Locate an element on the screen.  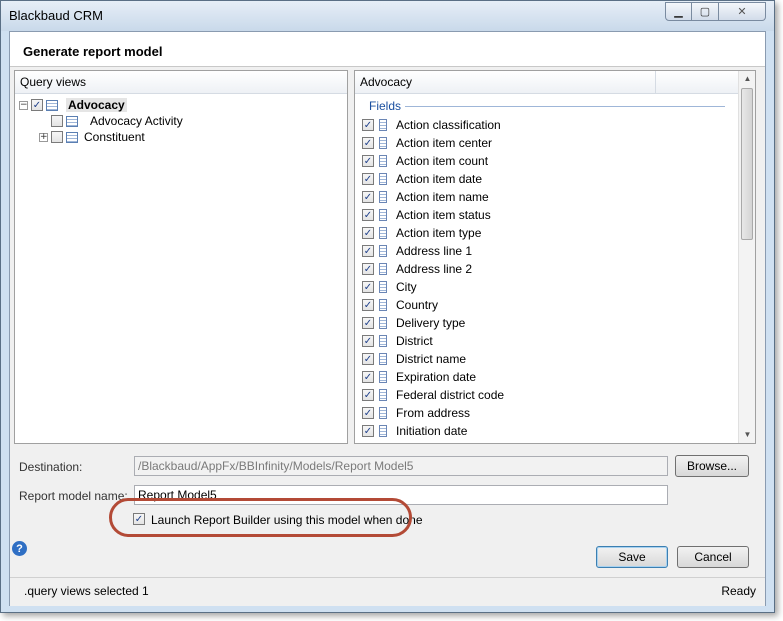
field-label: District is located at coordinates (414, 341).